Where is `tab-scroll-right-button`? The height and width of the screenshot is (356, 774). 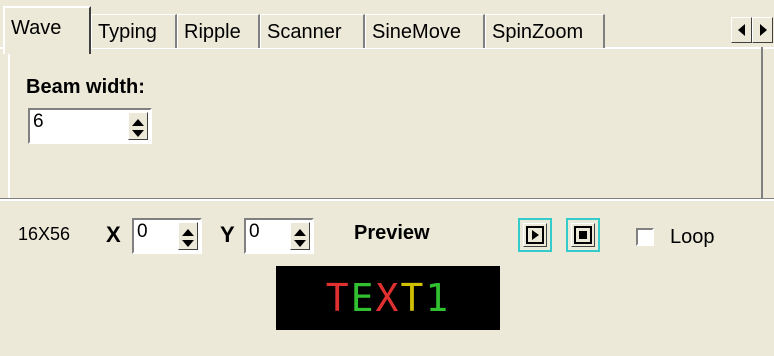
tab-scroll-right-button is located at coordinates (762, 30).